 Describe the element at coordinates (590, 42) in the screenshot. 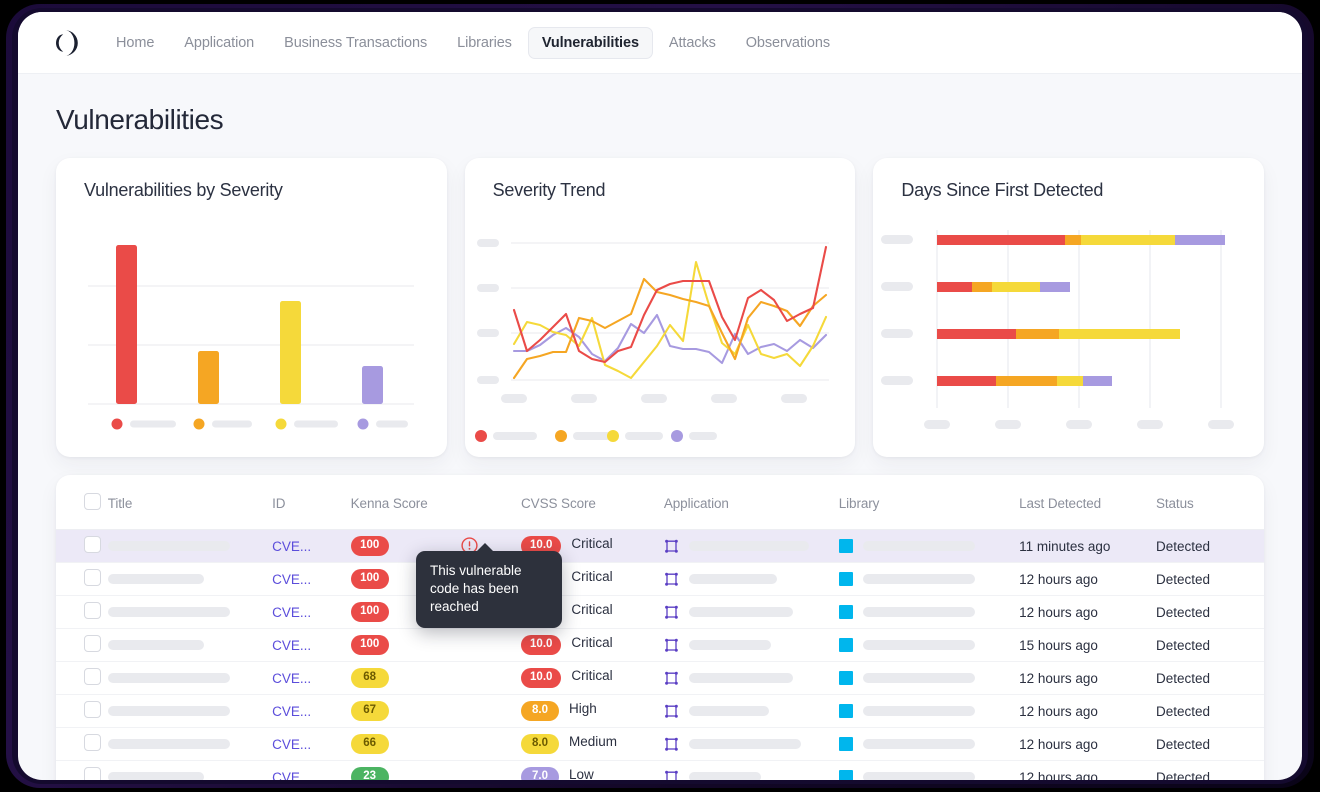

I see `nav-item-vulnerabilities: Vulnerabilities` at that location.